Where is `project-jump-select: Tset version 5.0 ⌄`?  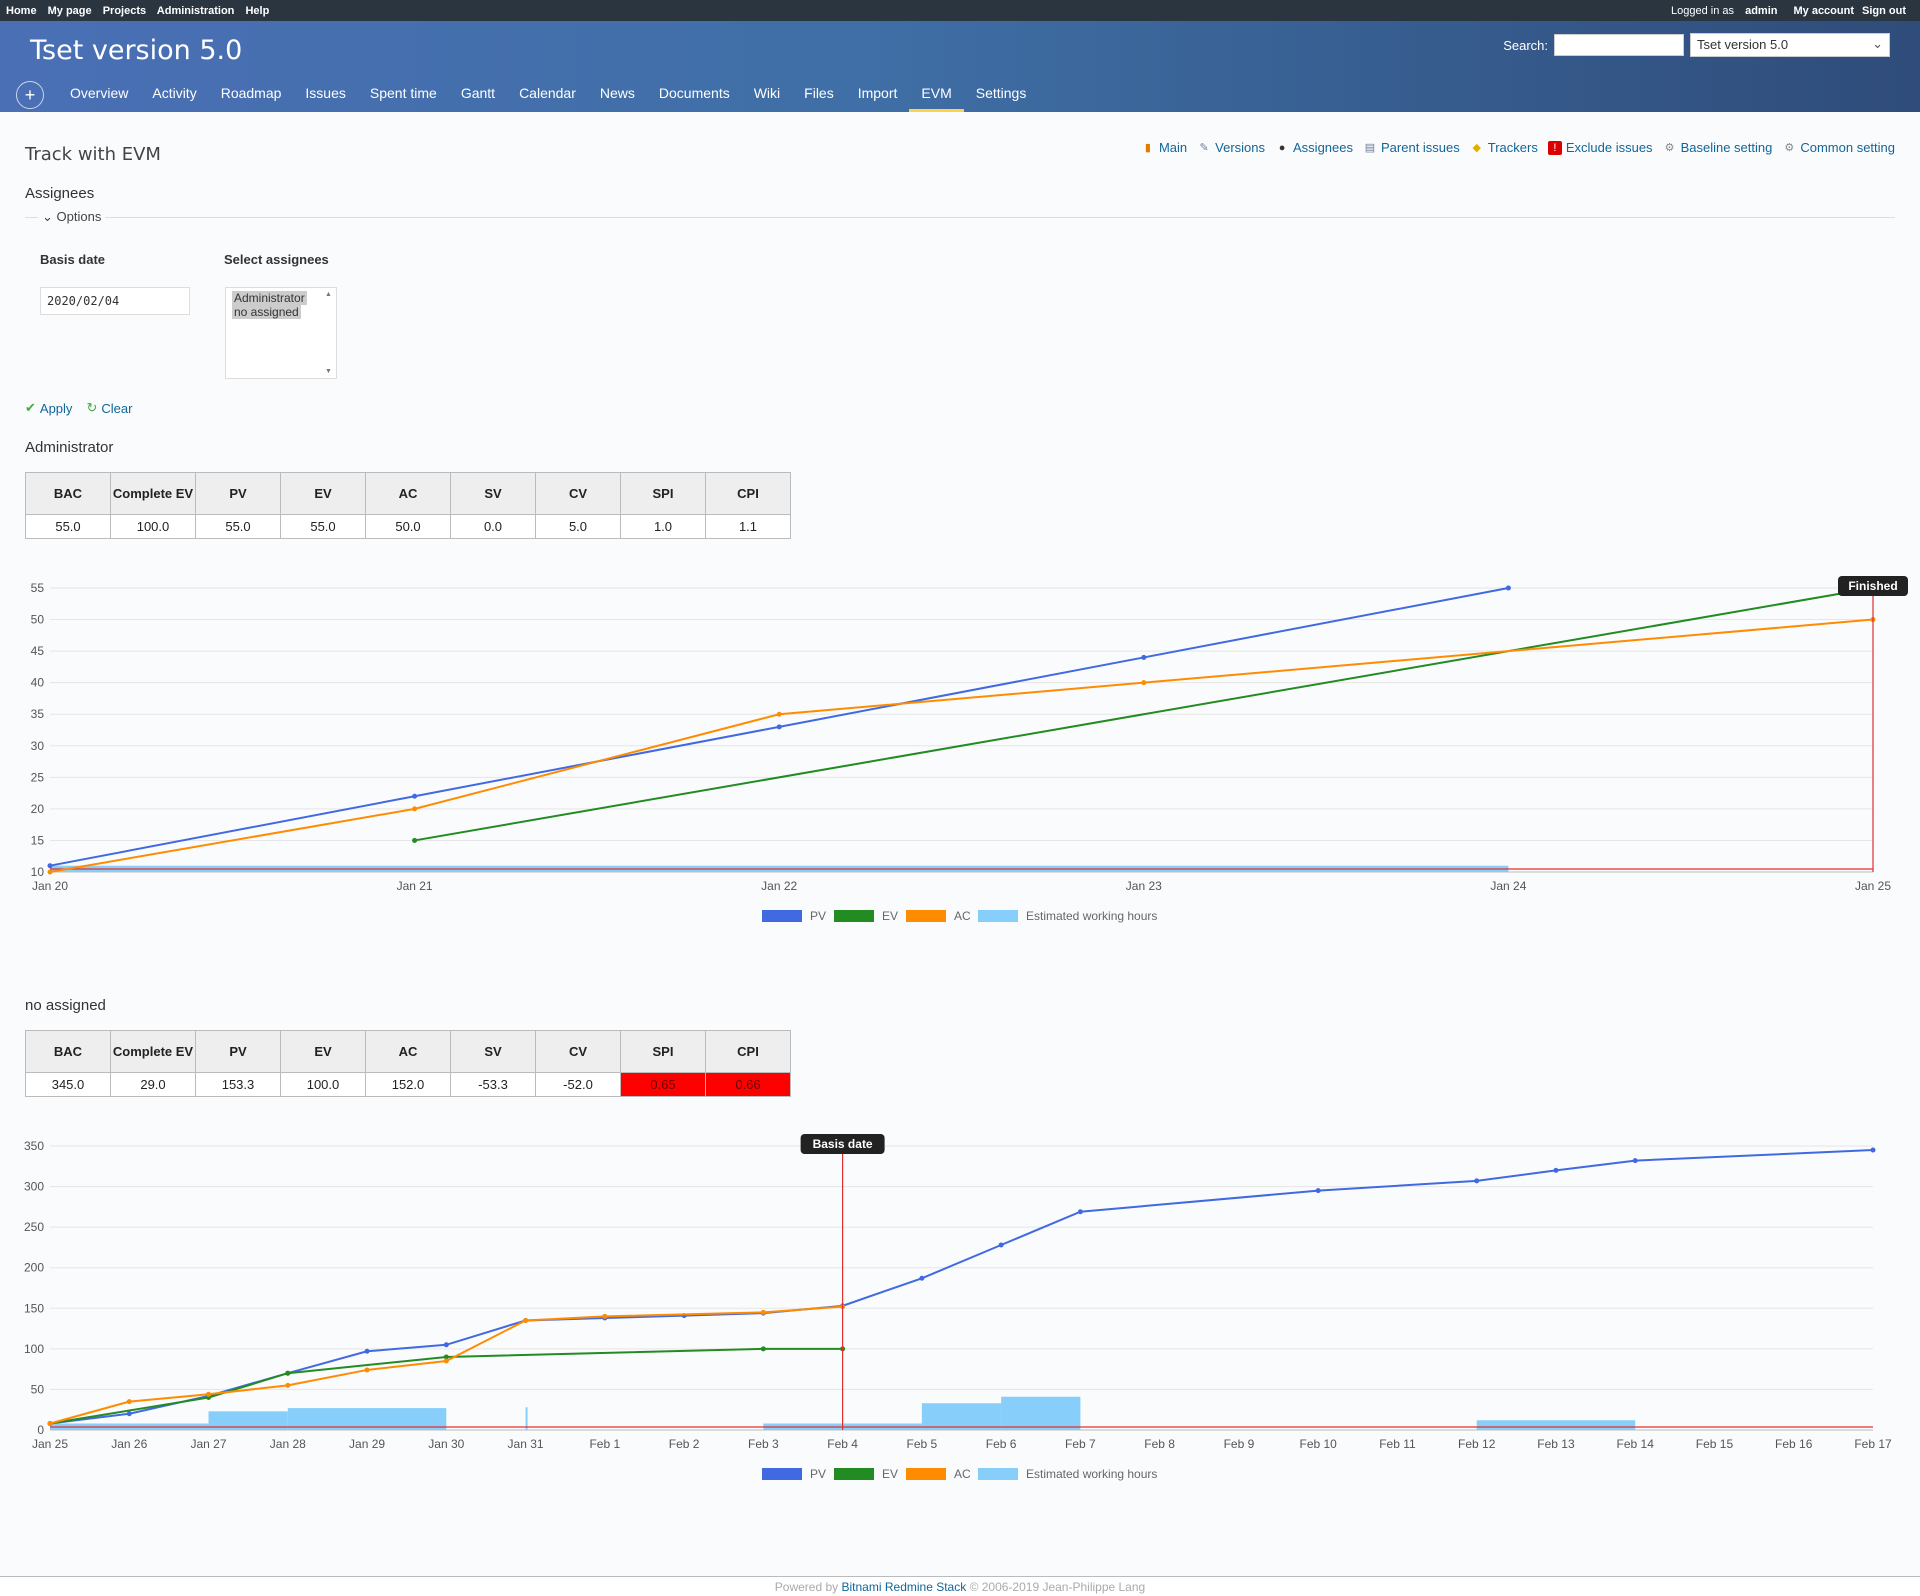 project-jump-select: Tset version 5.0 ⌄ is located at coordinates (1790, 45).